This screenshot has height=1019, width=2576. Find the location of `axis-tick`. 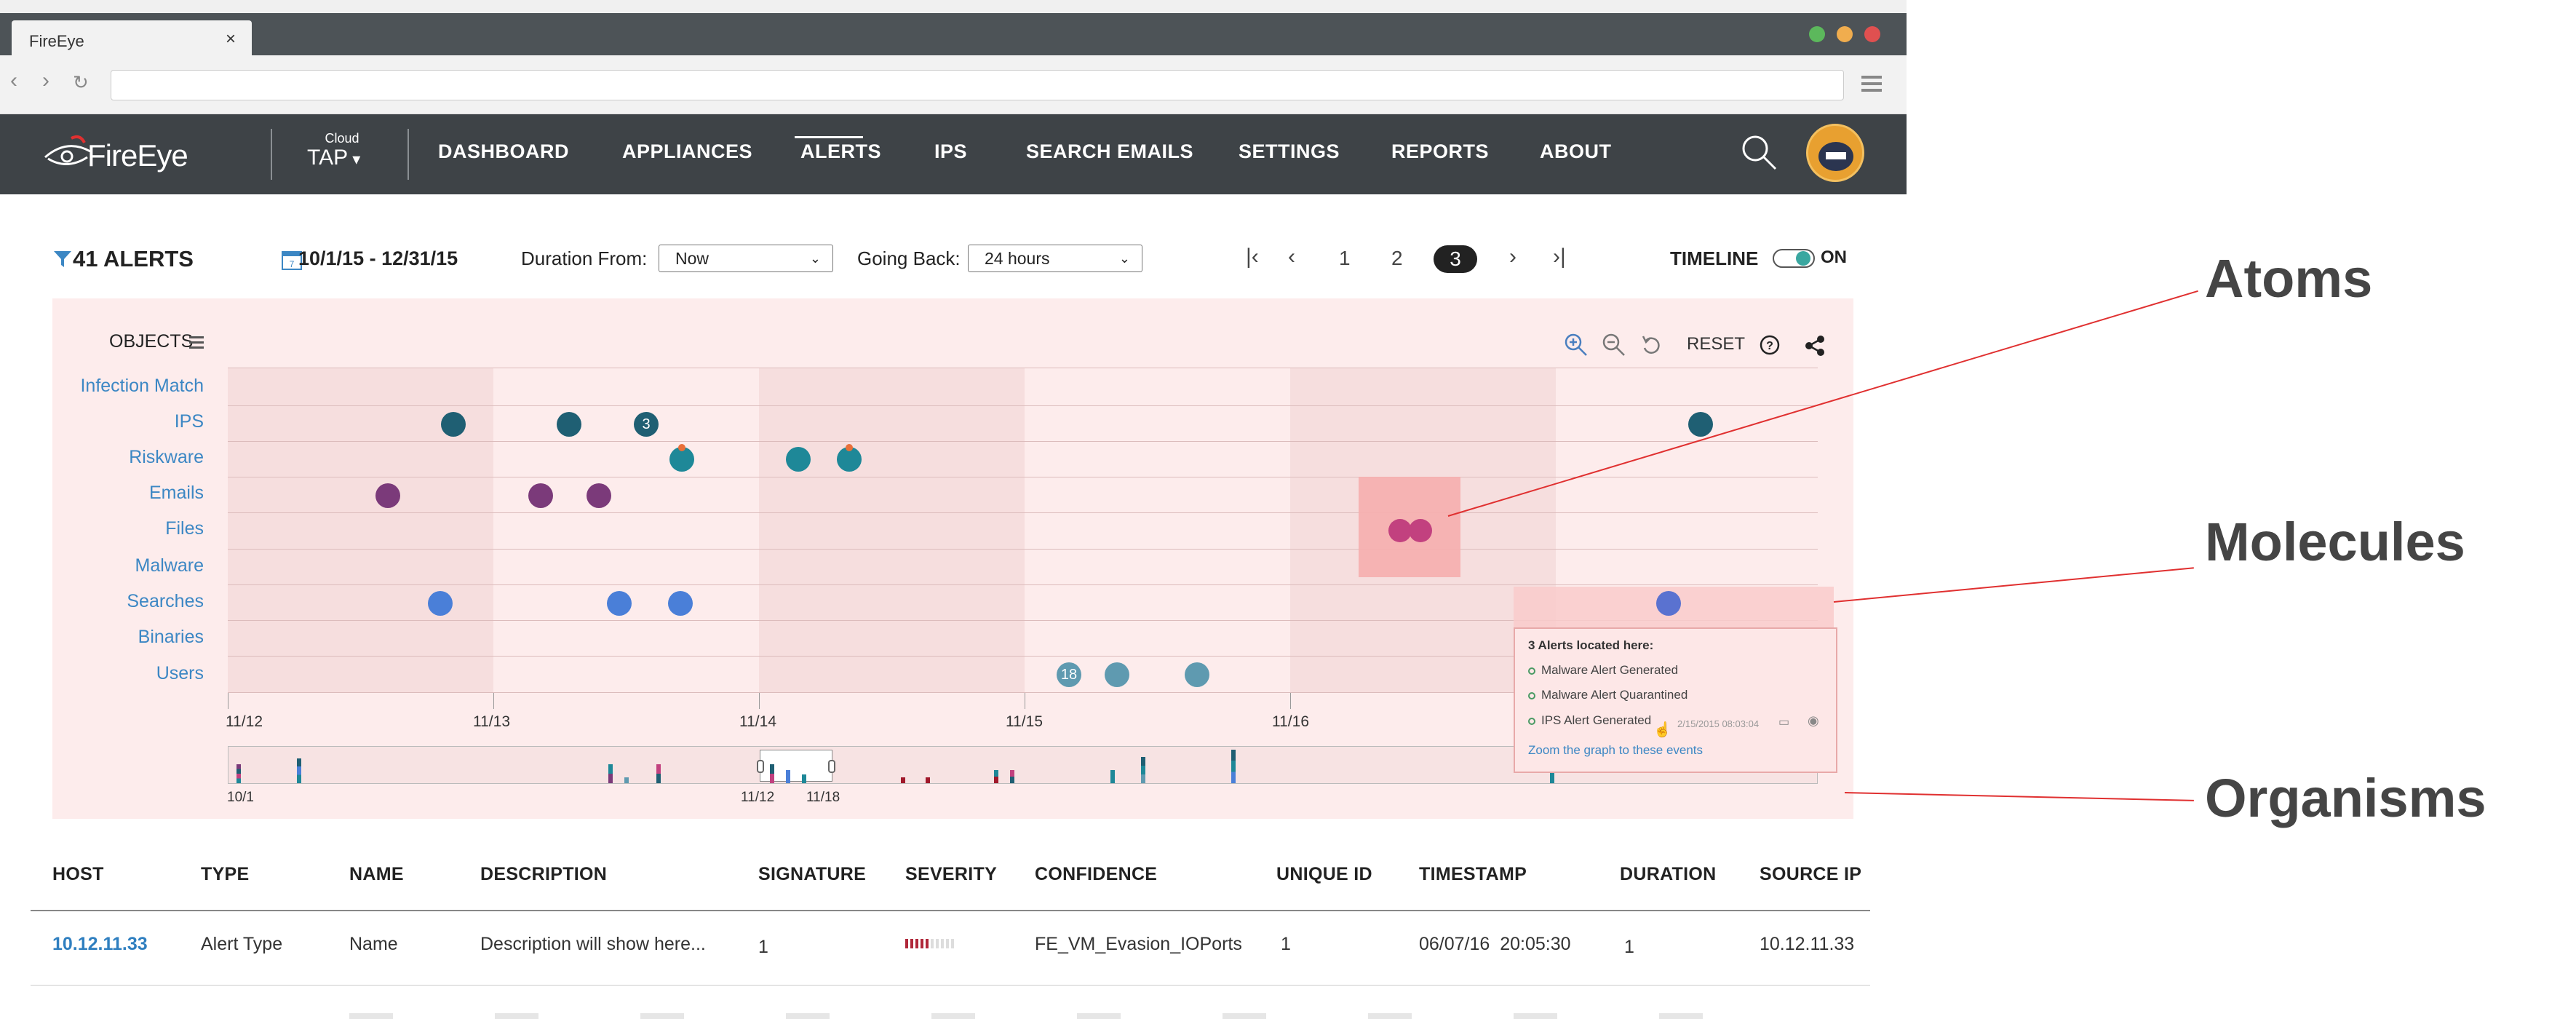

axis-tick is located at coordinates (759, 701).